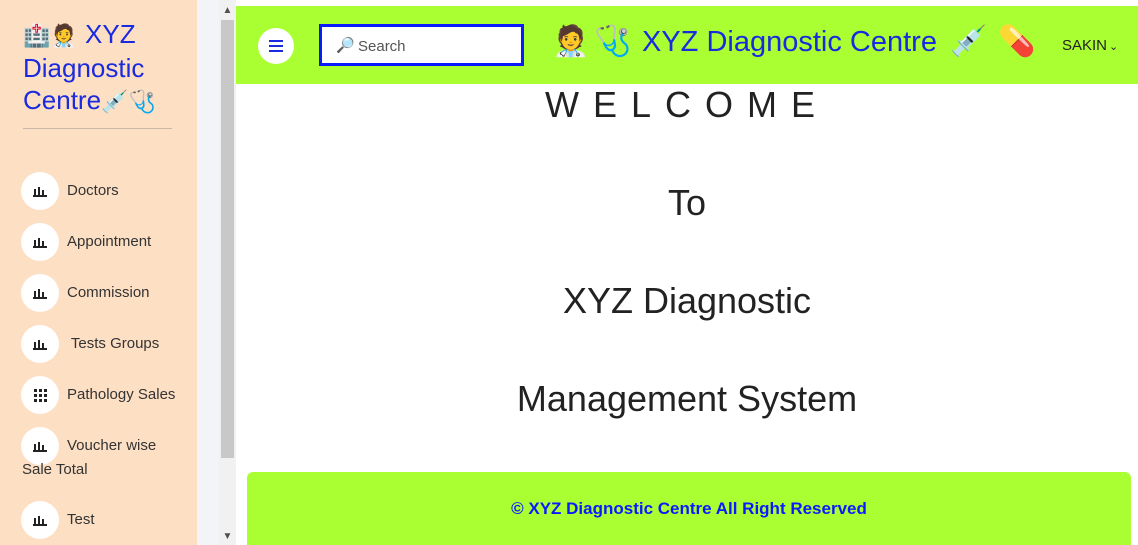 The image size is (1138, 545). Describe the element at coordinates (84, 68) in the screenshot. I see `brand-line2: Diagnostic` at that location.